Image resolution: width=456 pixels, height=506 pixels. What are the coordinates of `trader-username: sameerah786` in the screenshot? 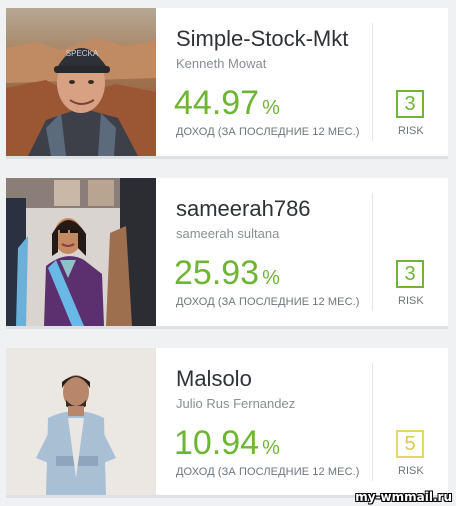 It's located at (243, 209).